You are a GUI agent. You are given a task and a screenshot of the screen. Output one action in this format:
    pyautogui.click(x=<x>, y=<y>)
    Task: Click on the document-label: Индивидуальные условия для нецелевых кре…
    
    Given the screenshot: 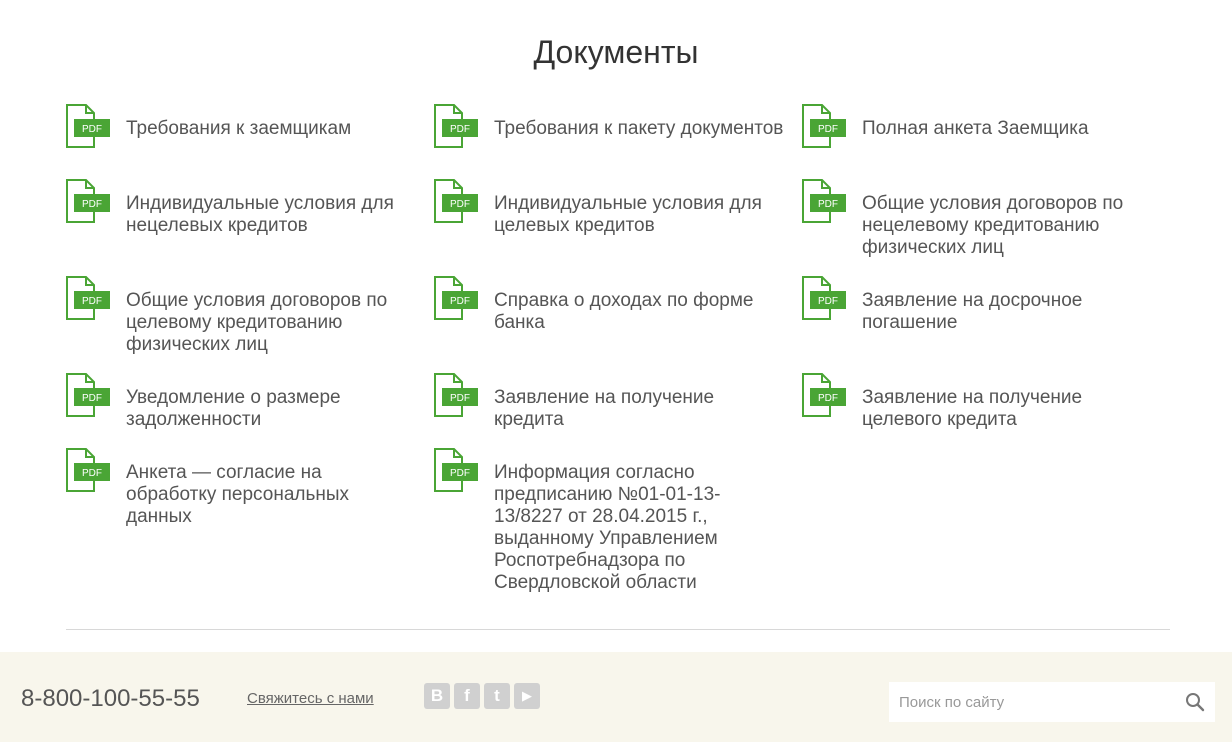 What is the action you would take?
    pyautogui.click(x=260, y=214)
    